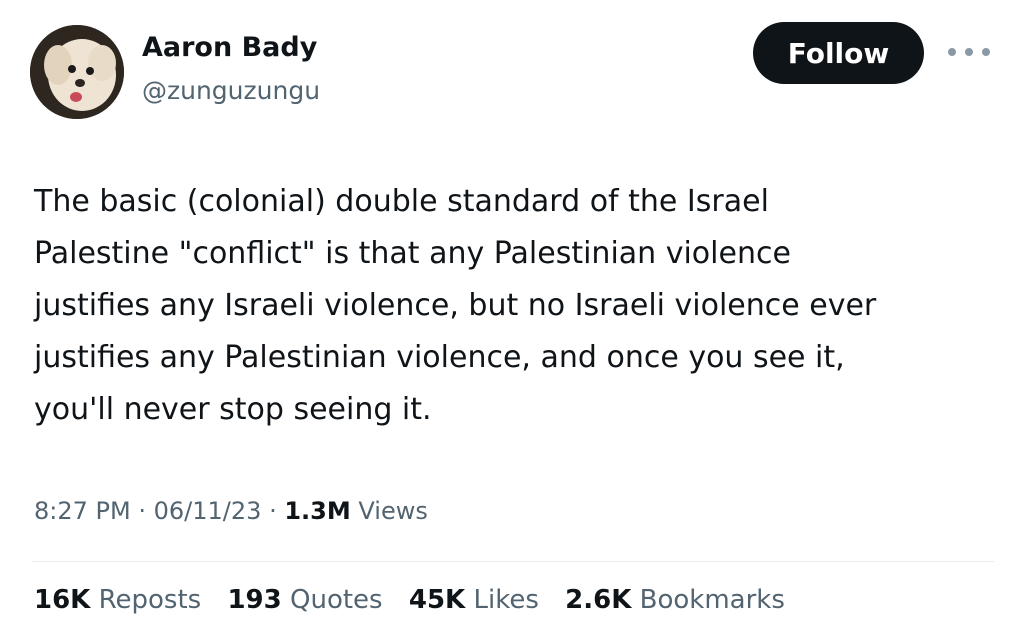  I want to click on divider, so click(513, 561).